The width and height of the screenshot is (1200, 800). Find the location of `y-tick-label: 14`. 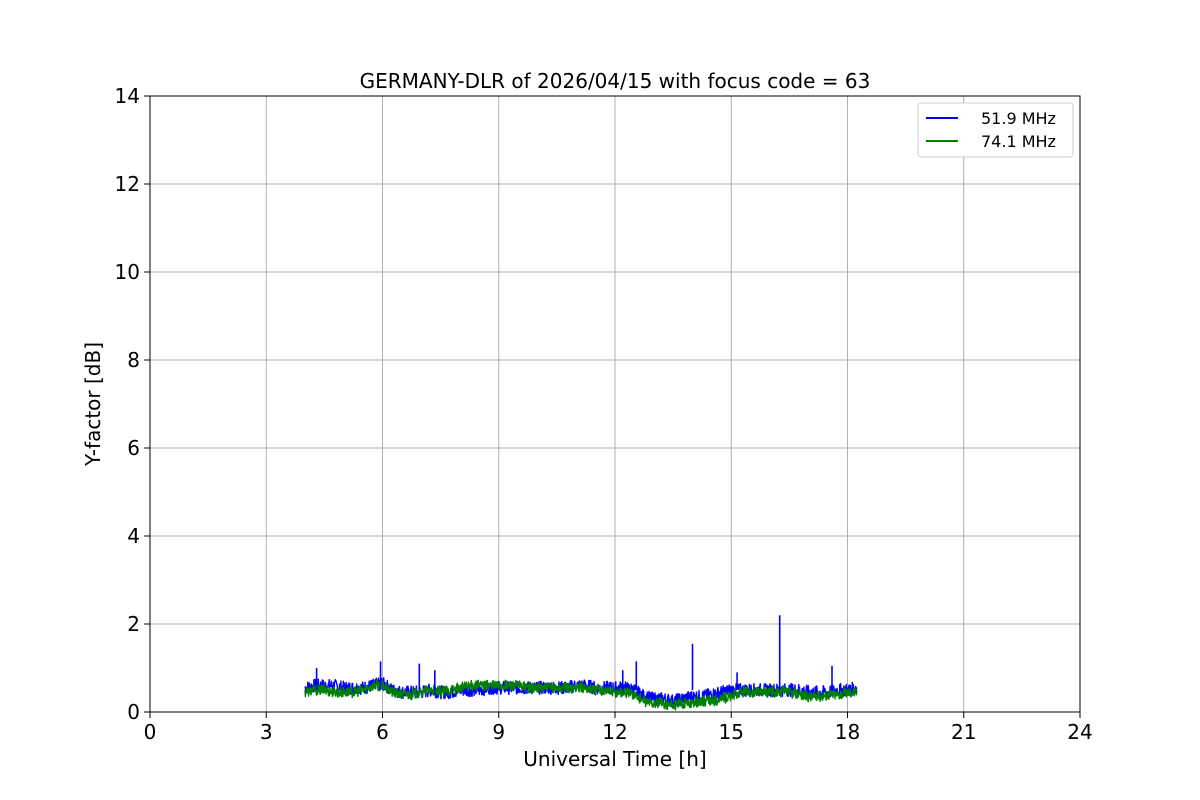

y-tick-label: 14 is located at coordinates (127, 96).